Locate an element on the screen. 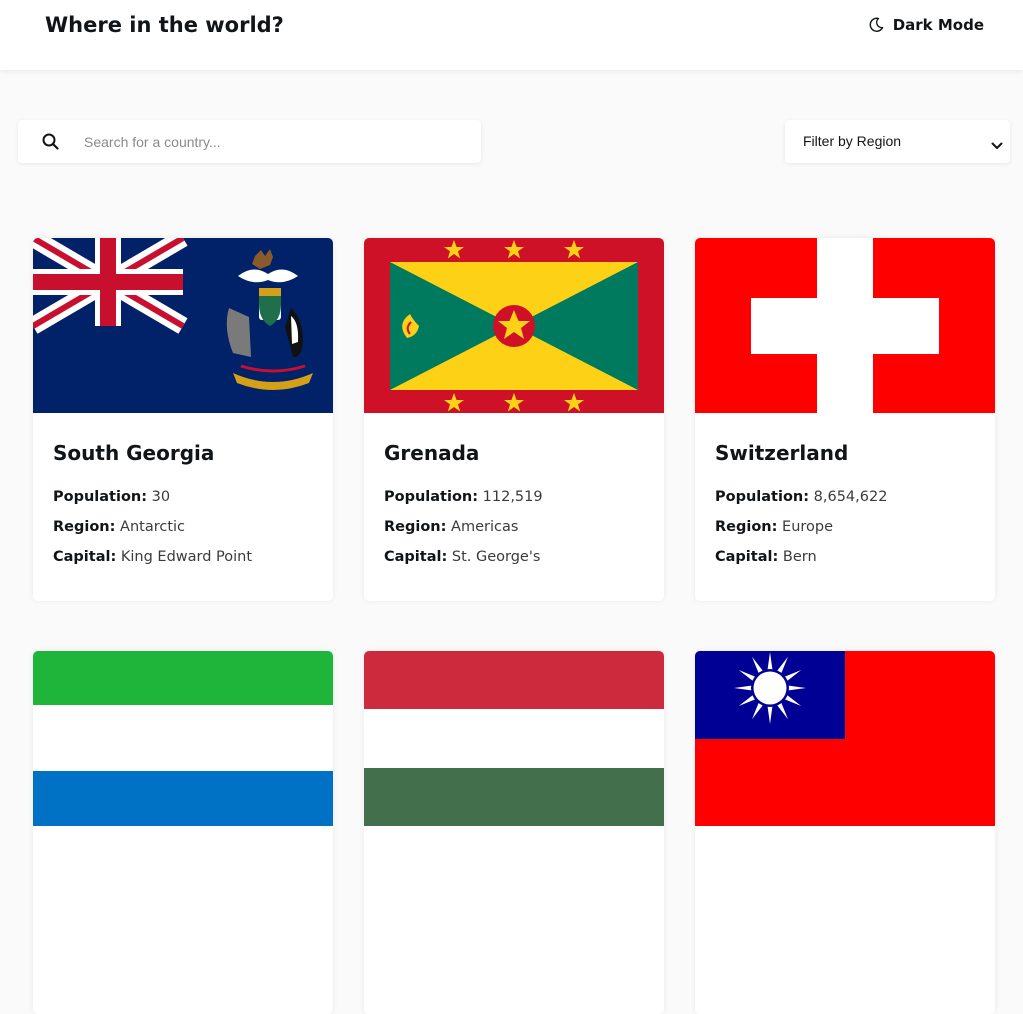  chevron-down-icon is located at coordinates (997, 145).